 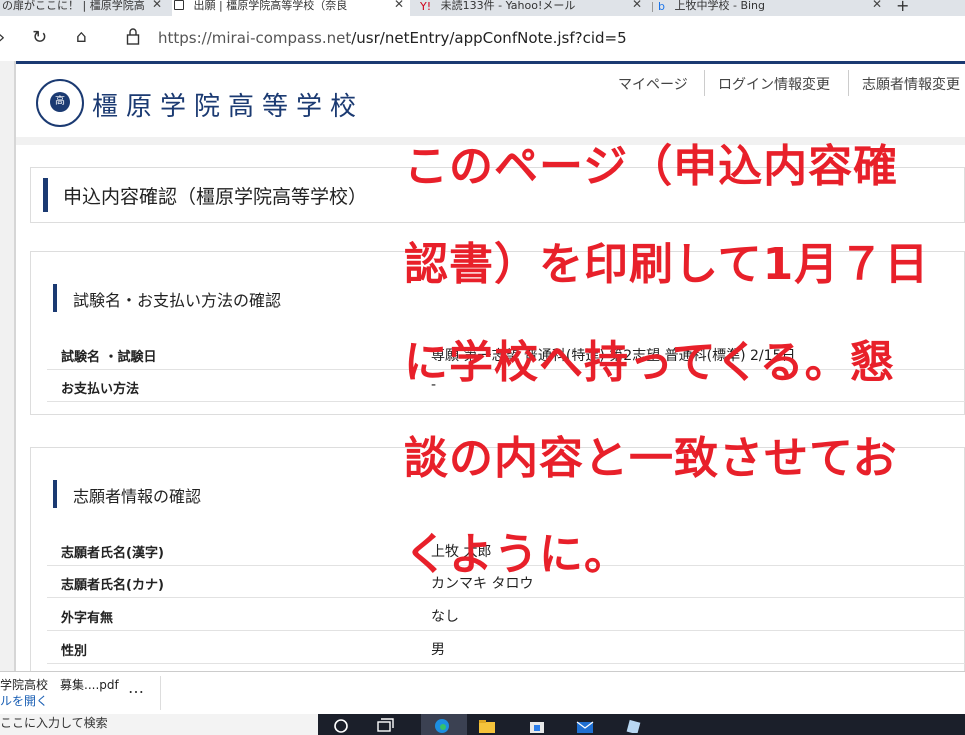 What do you see at coordinates (73, 6) in the screenshot?
I see `tab-title: の扉がここに！ | 橿原学院高` at bounding box center [73, 6].